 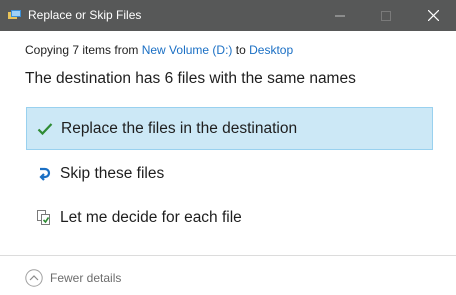 What do you see at coordinates (271, 50) in the screenshot?
I see `destination-link: Desktop` at bounding box center [271, 50].